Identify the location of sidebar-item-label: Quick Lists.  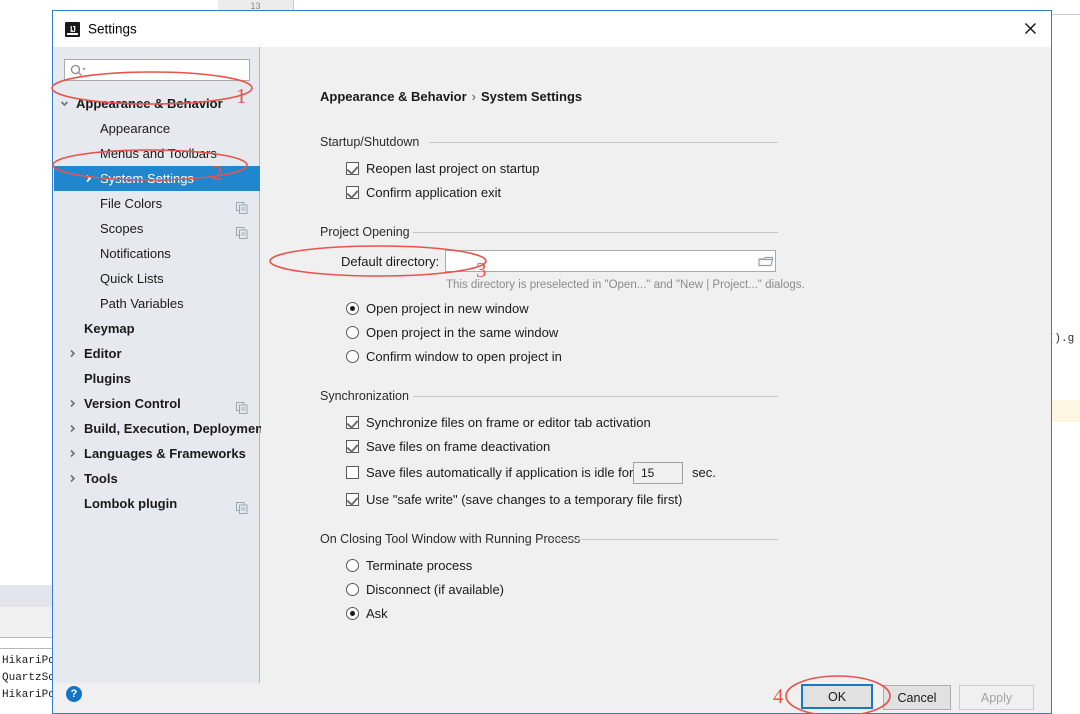
(132, 278).